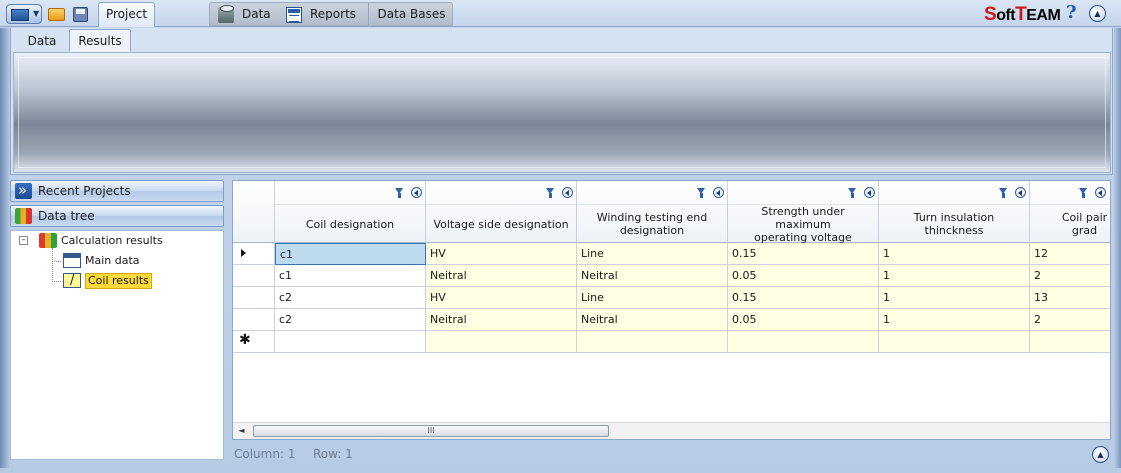 The image size is (1121, 473). What do you see at coordinates (350, 276) in the screenshot?
I see `table-cell: c1` at bounding box center [350, 276].